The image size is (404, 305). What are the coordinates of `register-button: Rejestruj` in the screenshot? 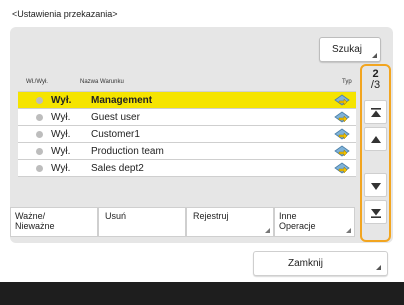 It's located at (230, 222).